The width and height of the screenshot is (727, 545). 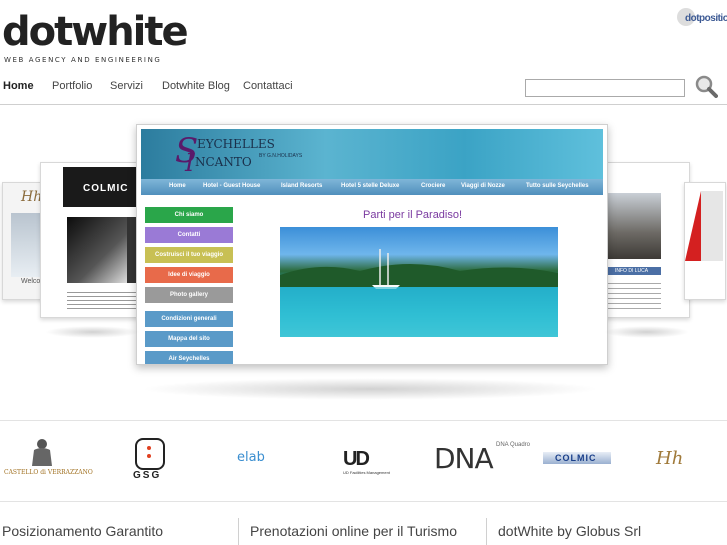 I want to click on site-title-line2: NCANTO, so click(x=223, y=162).